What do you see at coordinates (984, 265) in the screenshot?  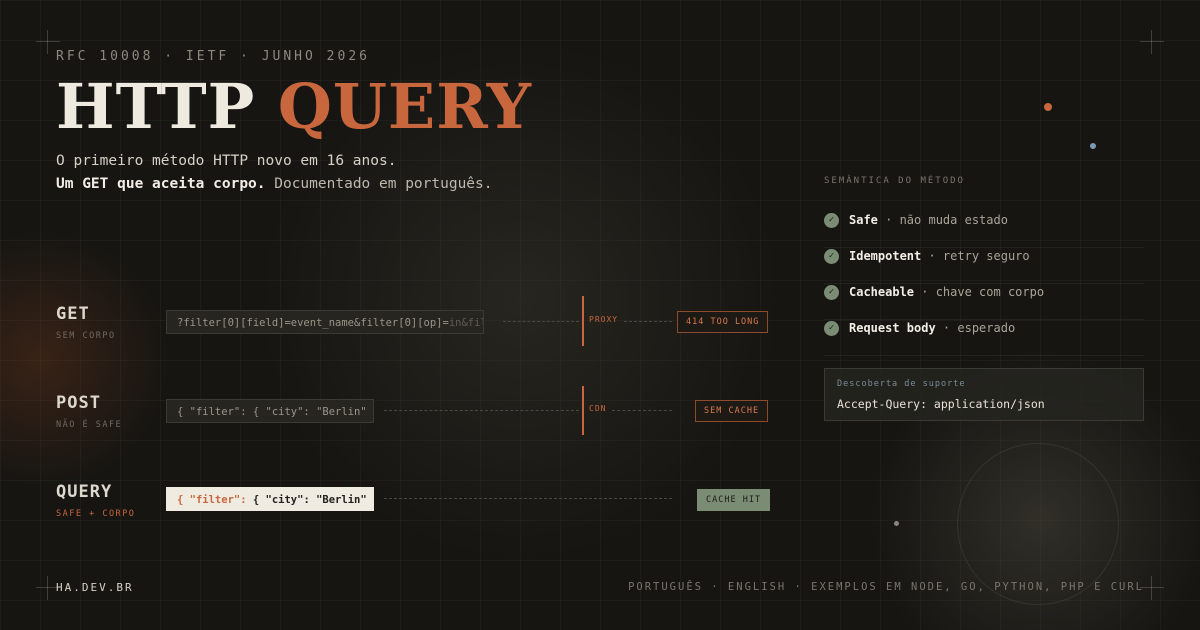 I see `semantics-item: ✓ Idempotent · retry seguro` at bounding box center [984, 265].